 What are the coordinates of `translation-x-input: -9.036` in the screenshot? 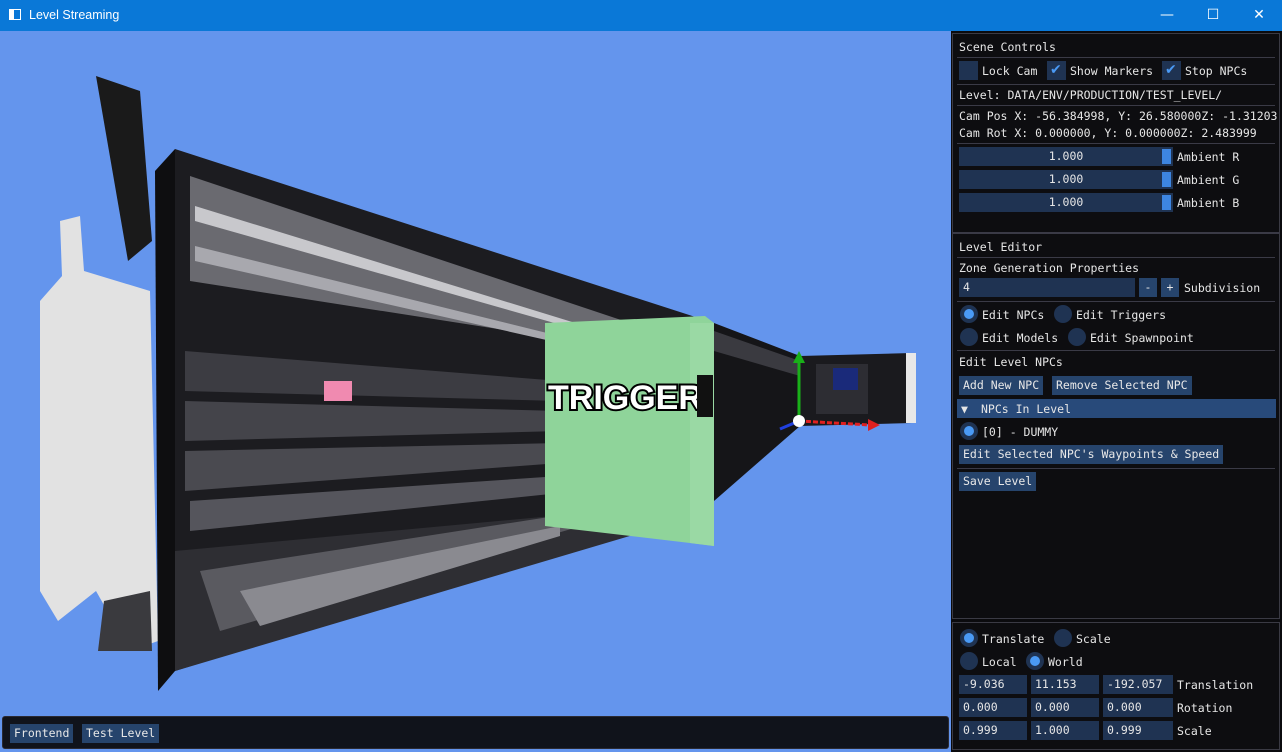 It's located at (993, 684).